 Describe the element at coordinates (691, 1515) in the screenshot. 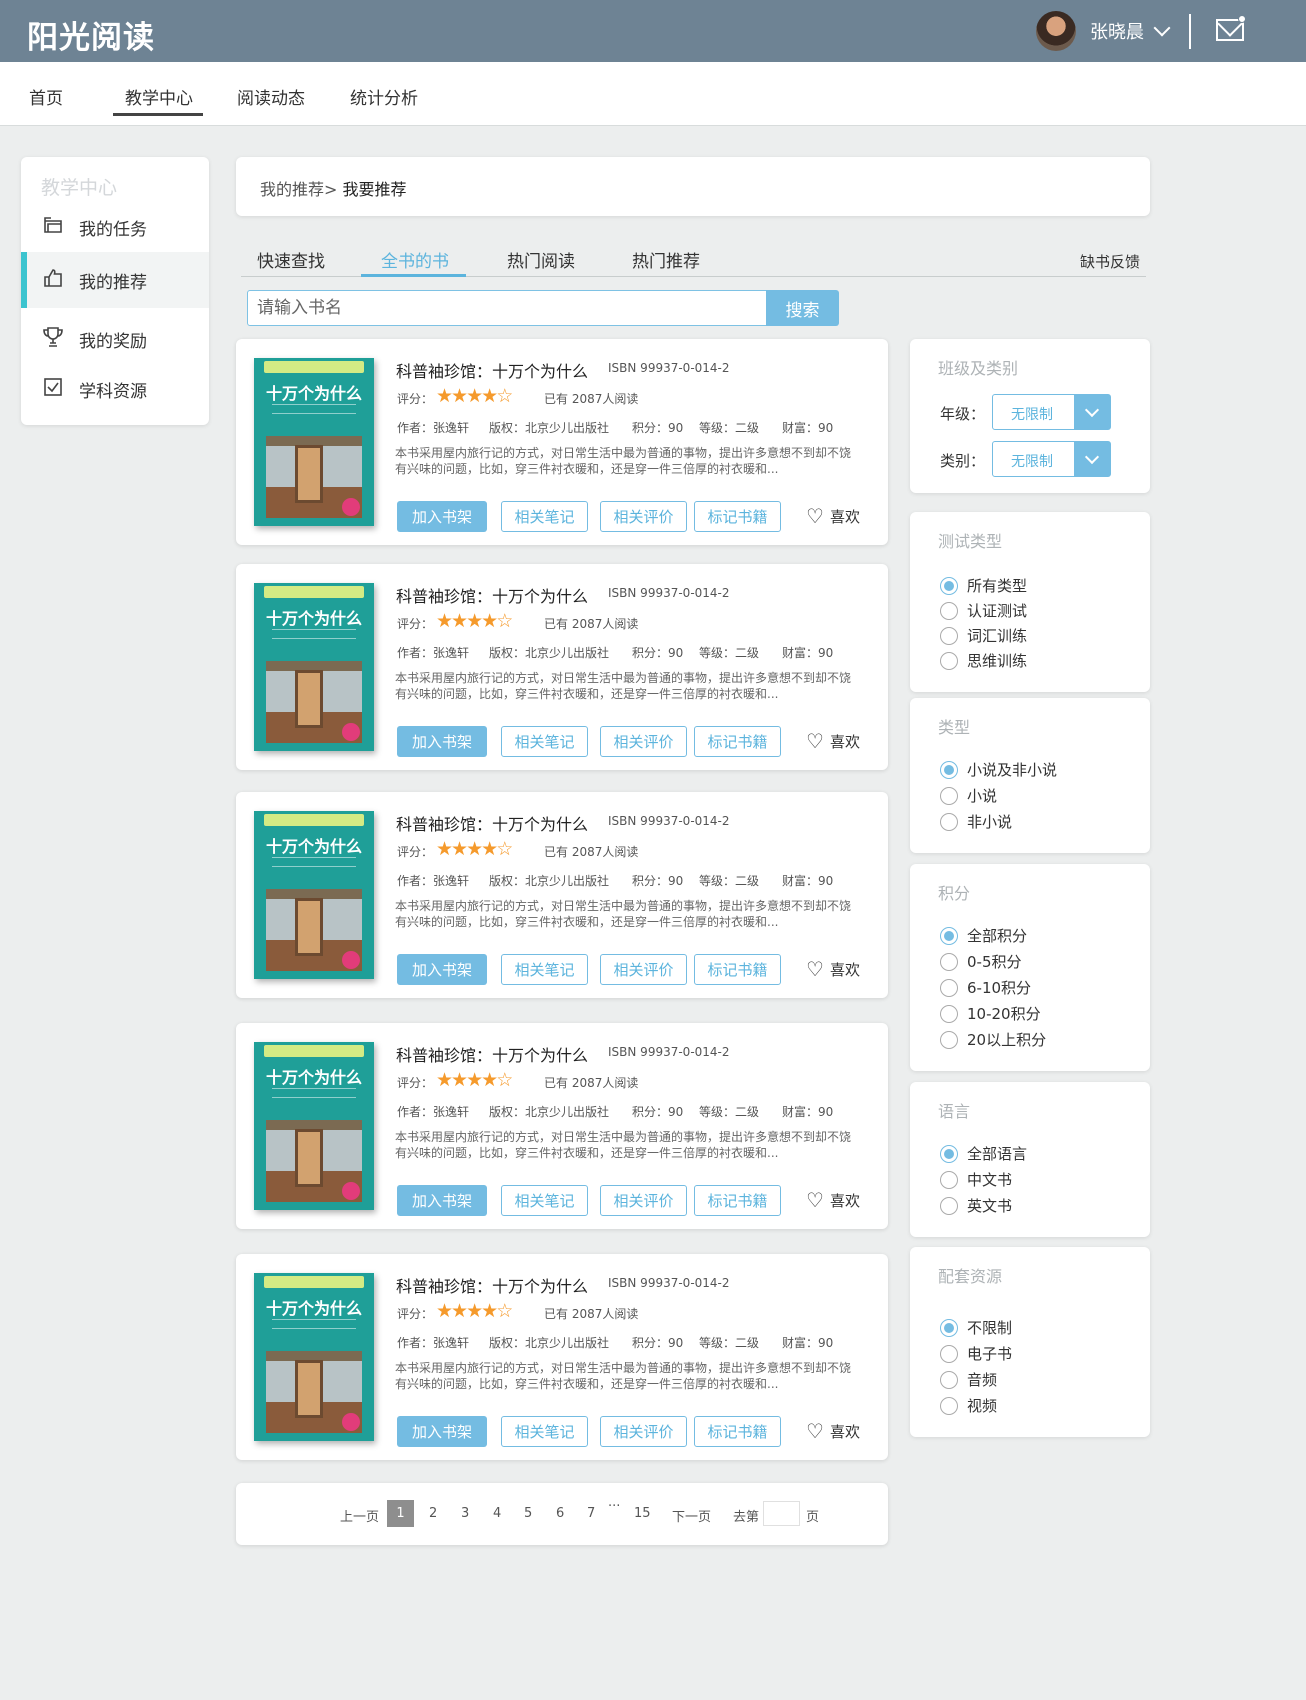

I see `next-page-button: 下一页` at that location.